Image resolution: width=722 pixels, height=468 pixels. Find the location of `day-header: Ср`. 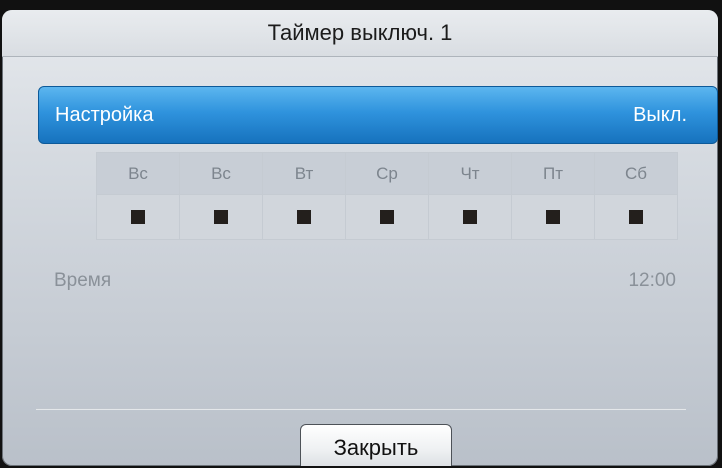

day-header: Ср is located at coordinates (387, 173).